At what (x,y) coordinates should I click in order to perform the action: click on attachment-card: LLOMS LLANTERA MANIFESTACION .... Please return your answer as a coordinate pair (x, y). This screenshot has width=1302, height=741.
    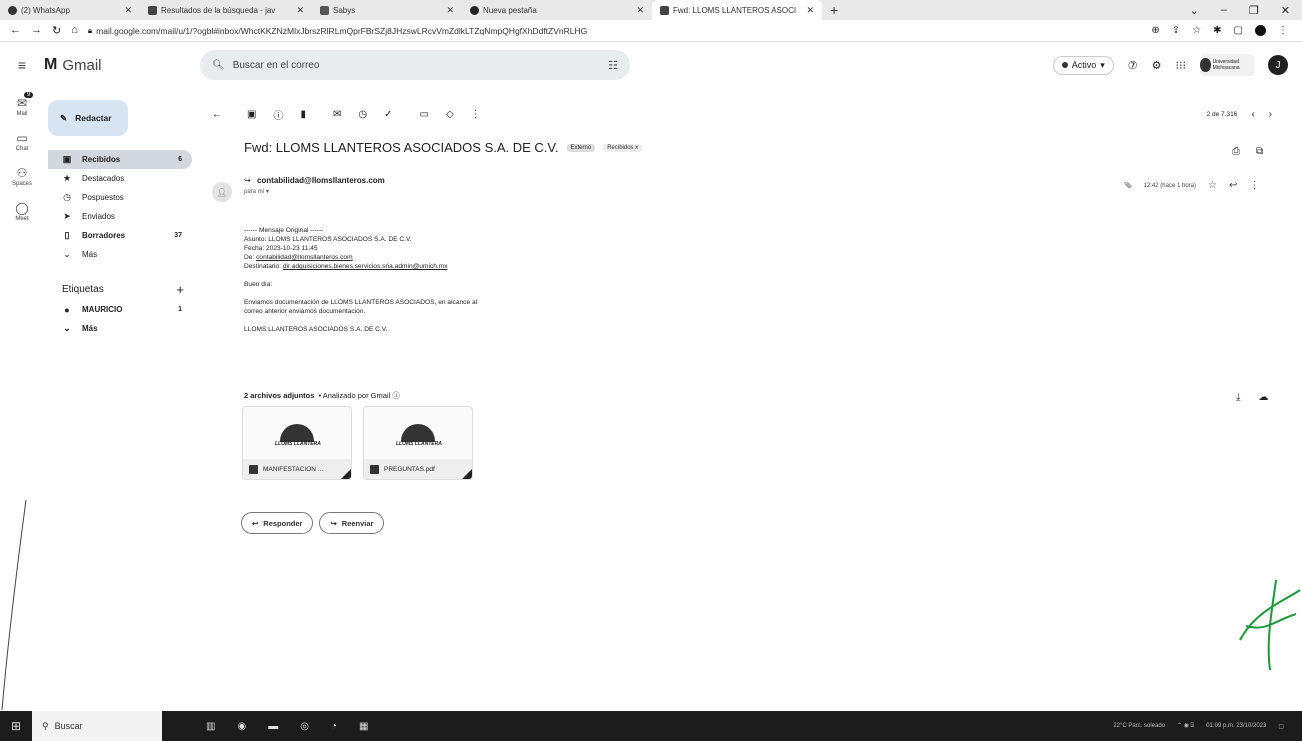
    Looking at the image, I should click on (297, 443).